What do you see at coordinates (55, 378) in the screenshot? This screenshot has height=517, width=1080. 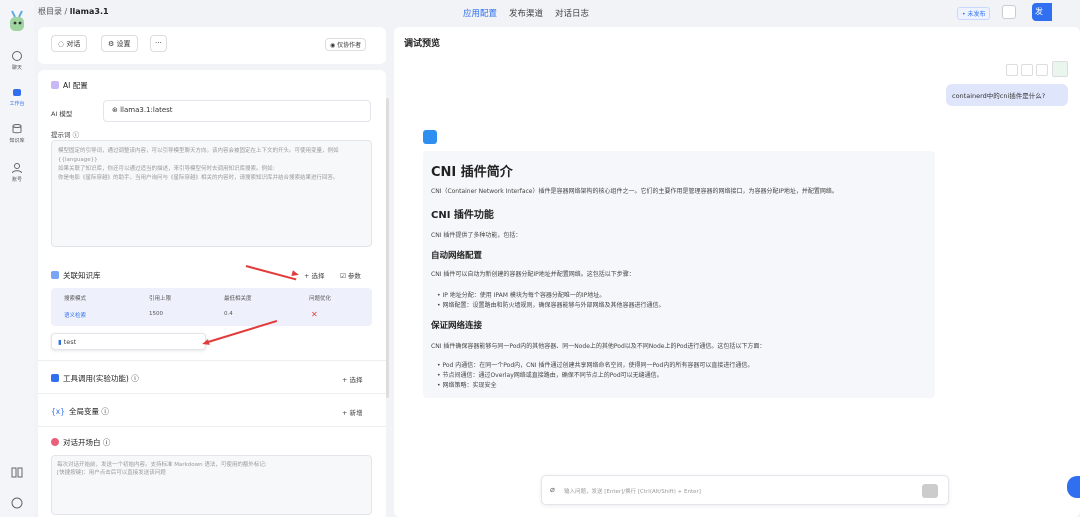 I see `toolbox-icon` at bounding box center [55, 378].